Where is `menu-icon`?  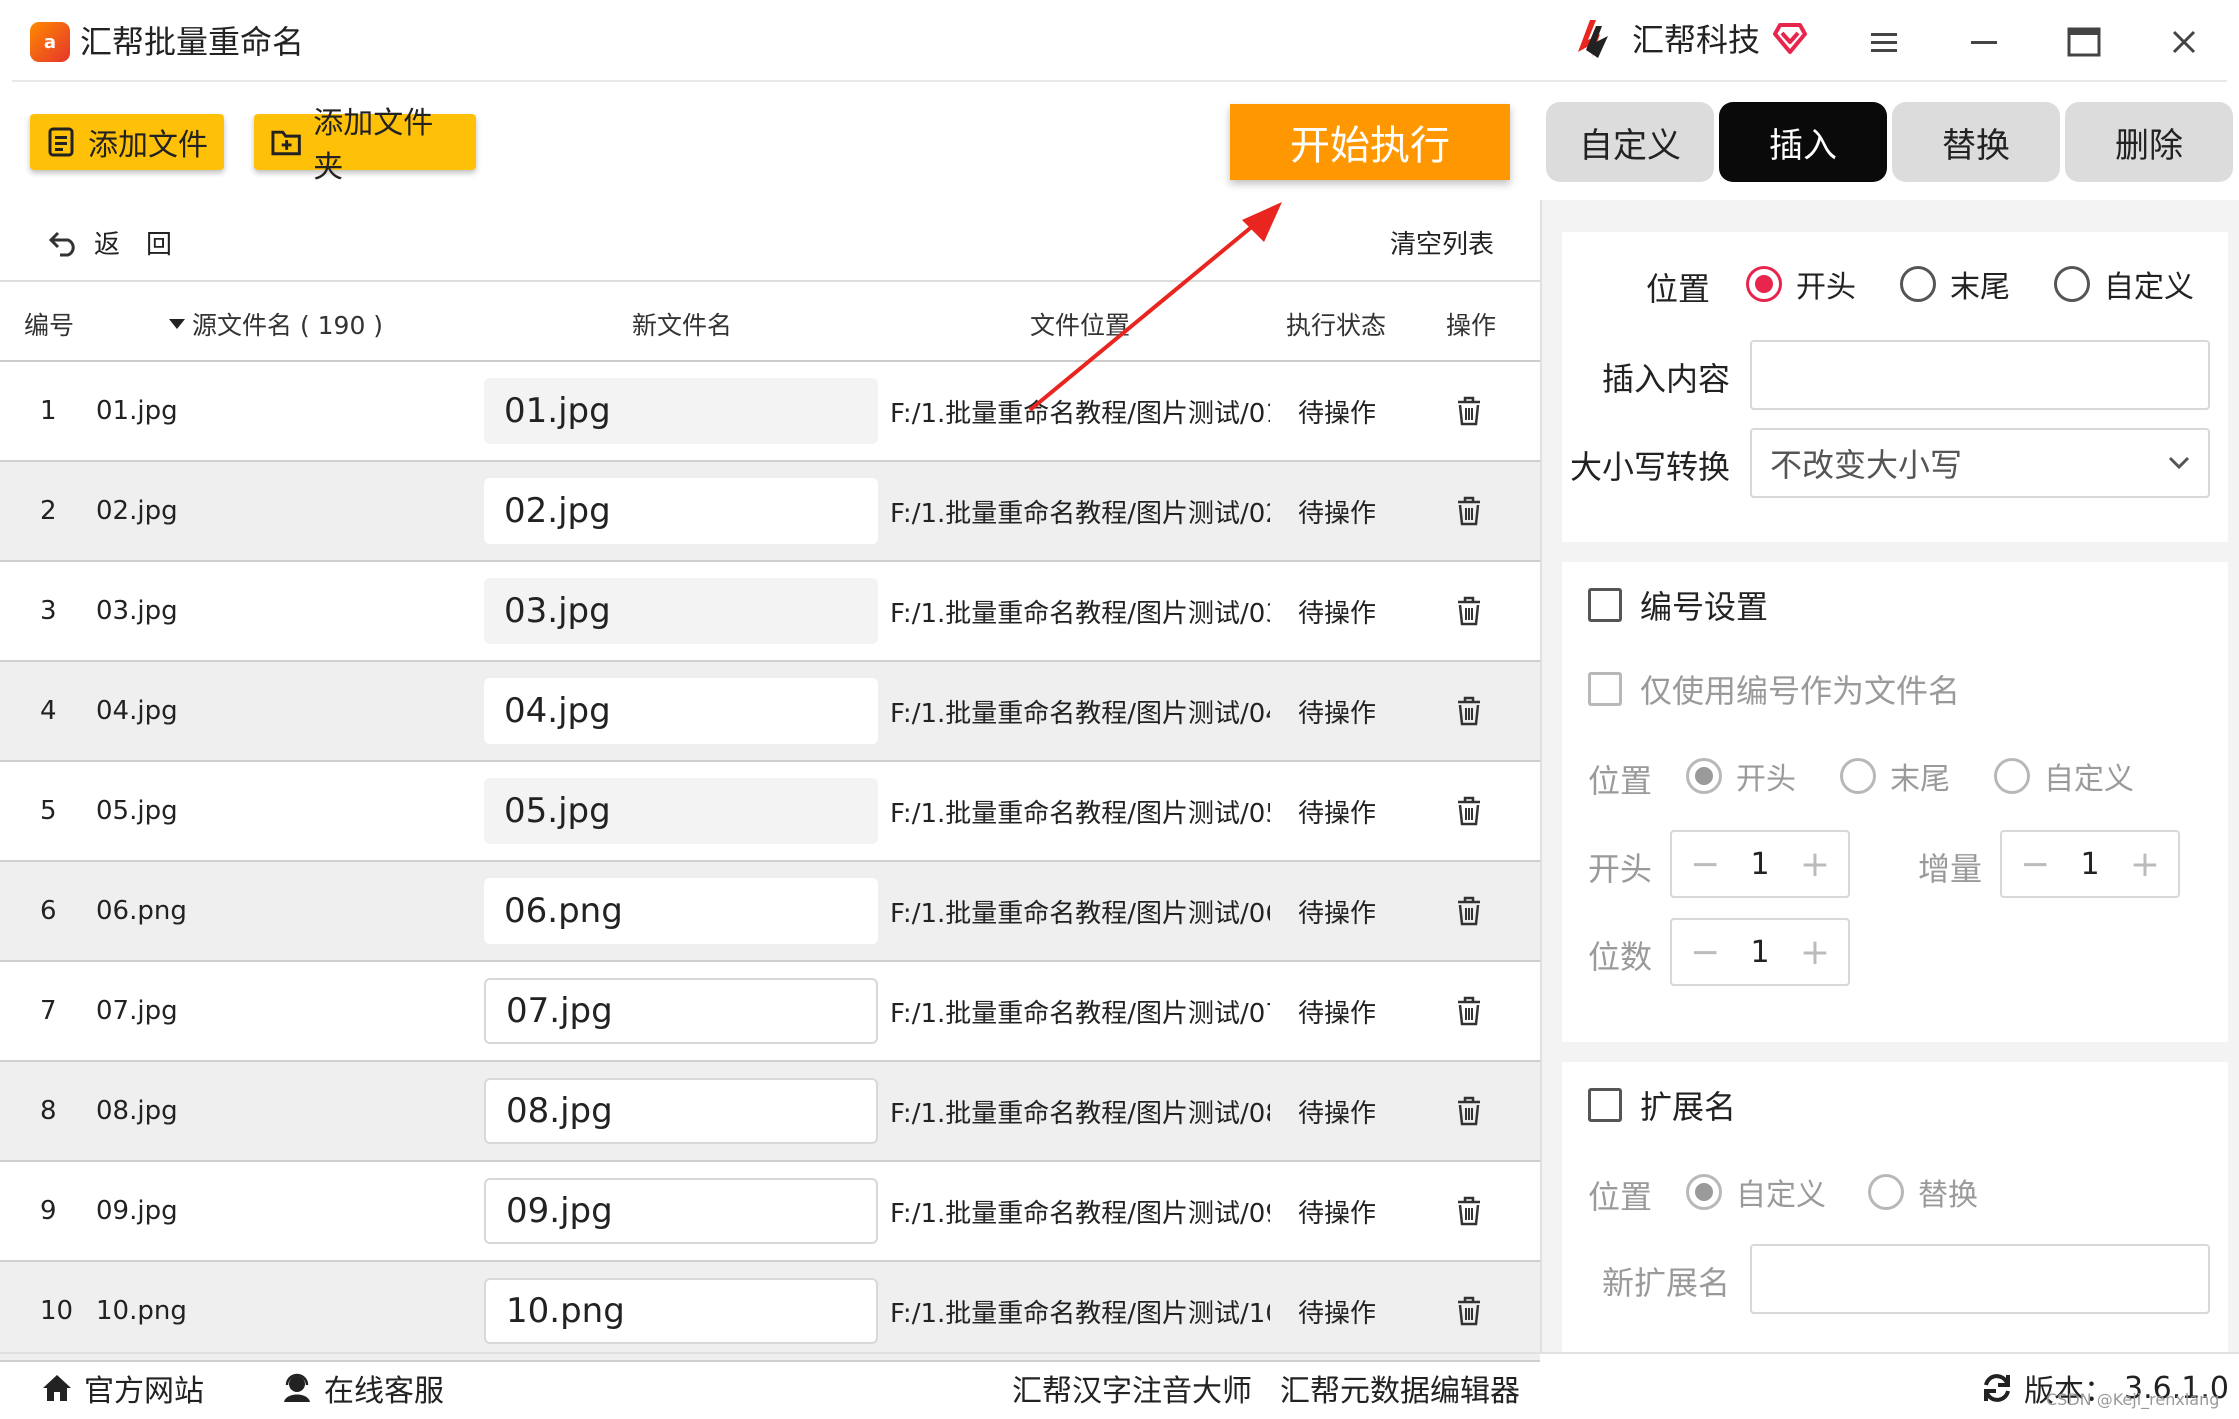
menu-icon is located at coordinates (1884, 42).